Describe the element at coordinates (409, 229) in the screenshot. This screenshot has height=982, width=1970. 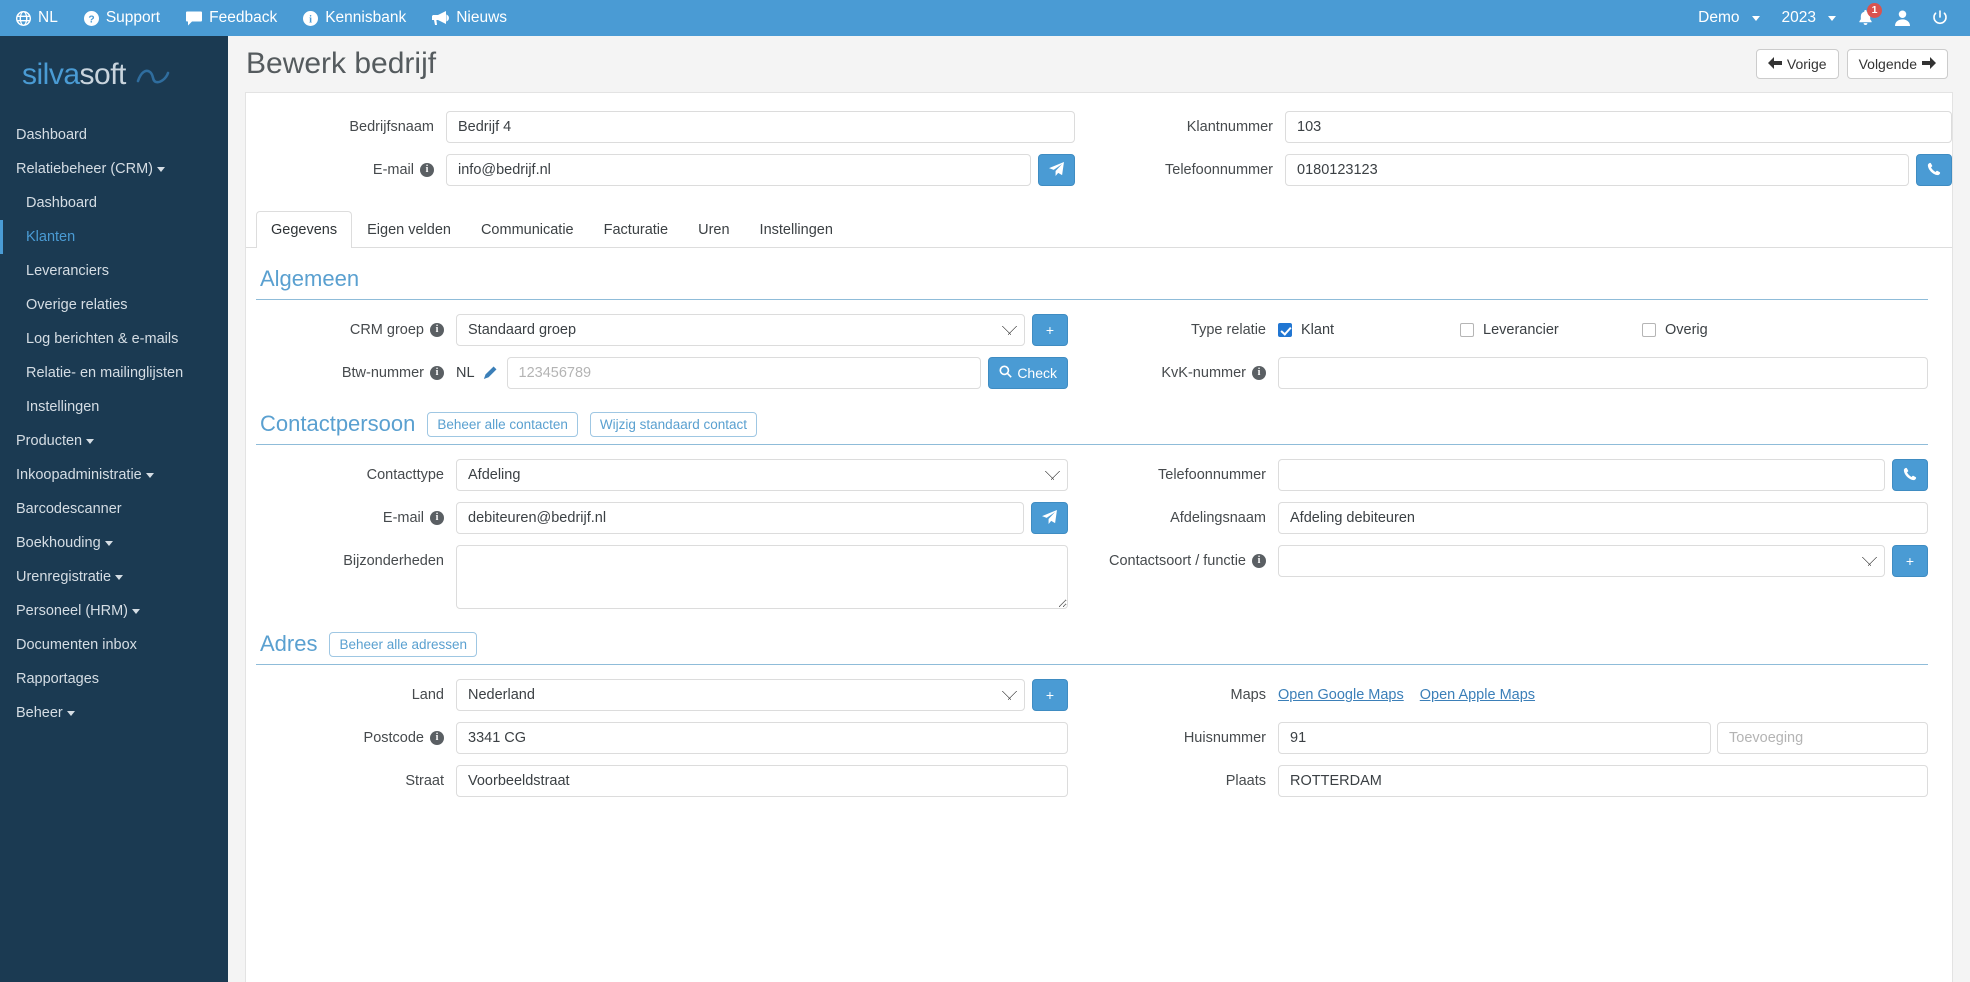
I see `tab-eigen-velden: Eigen velden` at that location.